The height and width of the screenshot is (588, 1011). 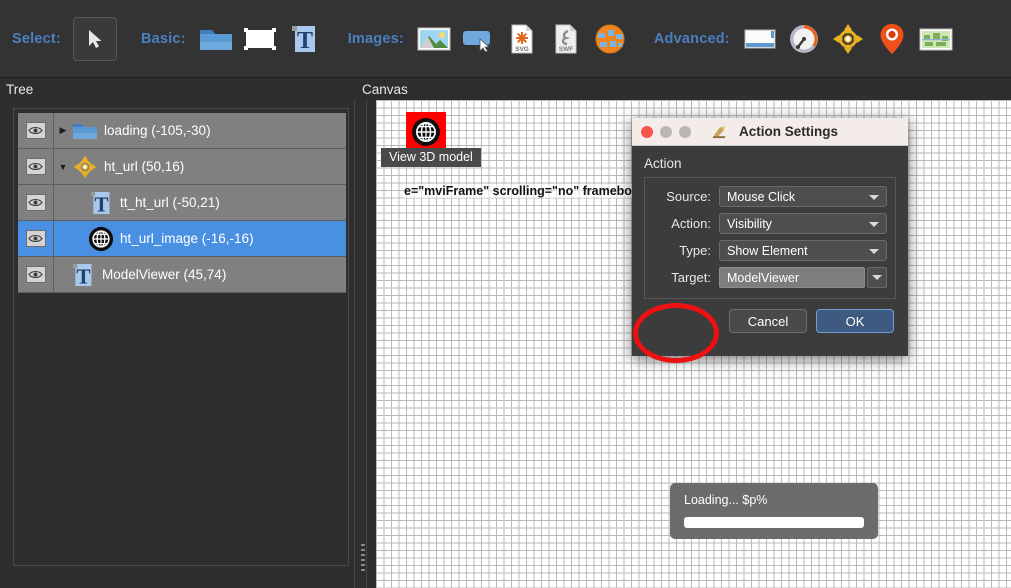 I want to click on toolbar-group-label-images: Images:, so click(x=375, y=38).